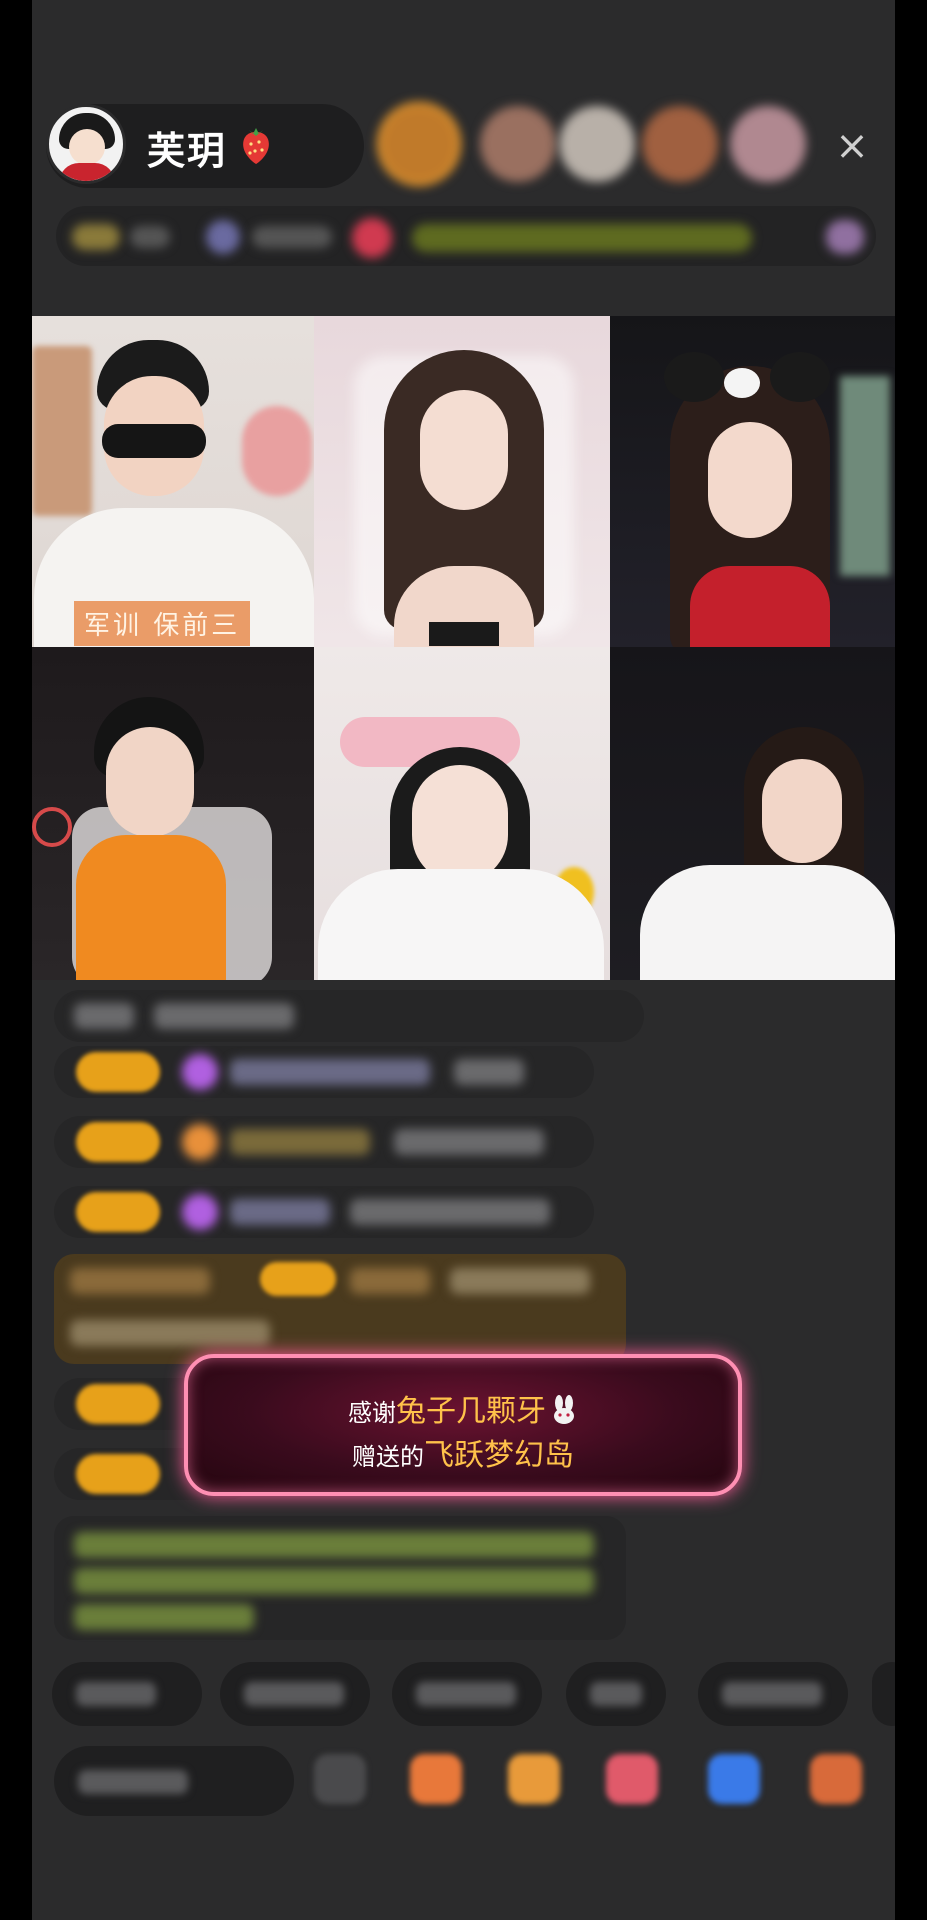 The image size is (927, 1920). I want to click on stats-bar, so click(466, 236).